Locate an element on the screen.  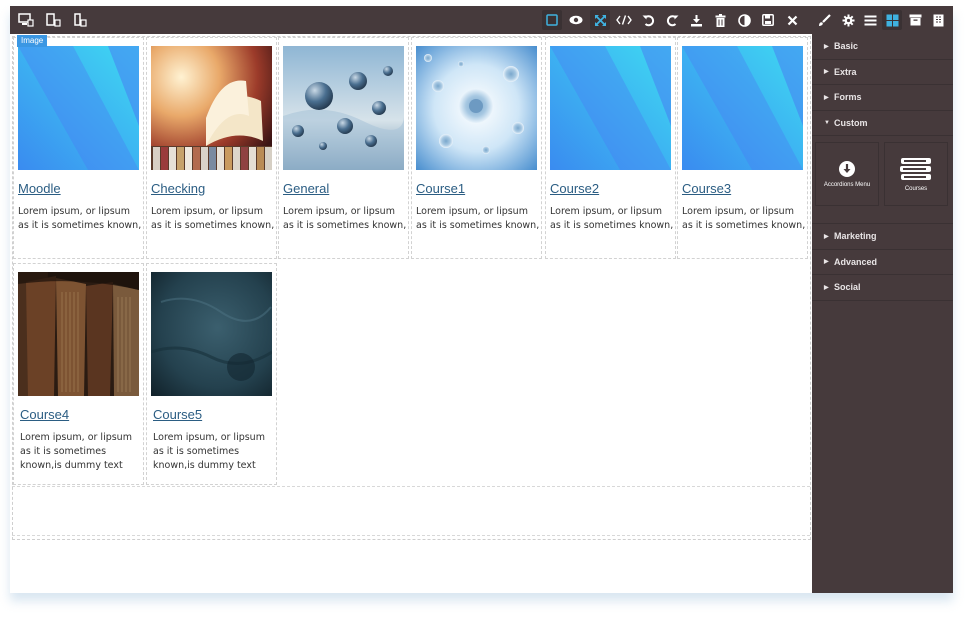
category-label: Marketing is located at coordinates (855, 236).